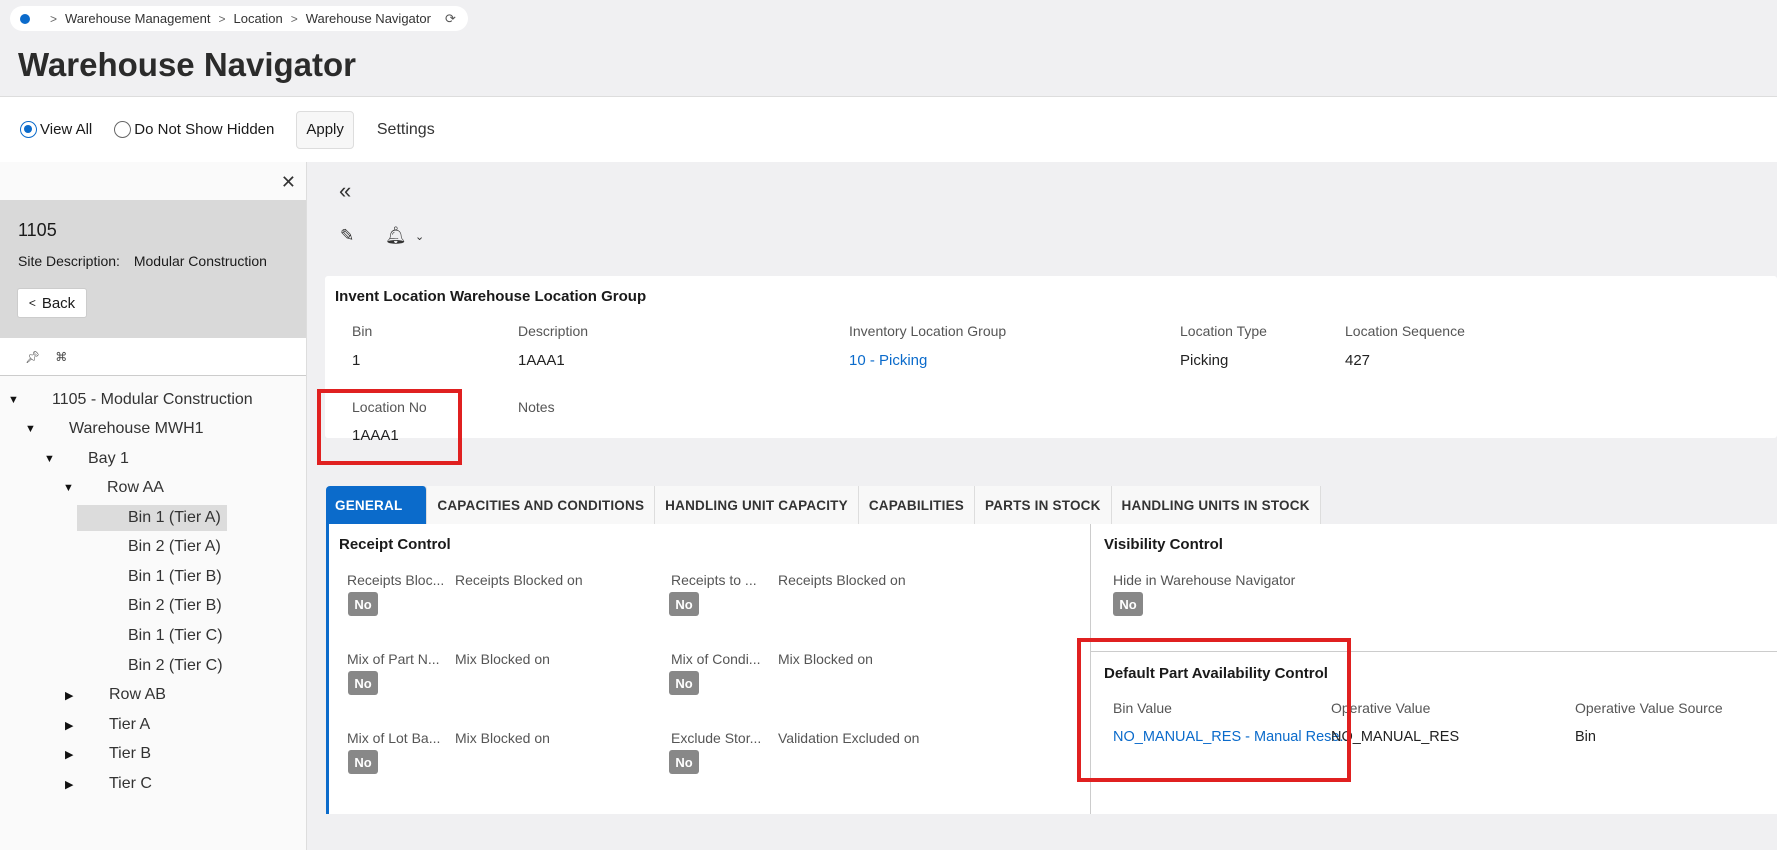 The width and height of the screenshot is (1777, 850). Describe the element at coordinates (684, 683) in the screenshot. I see `mix-of-condition-badge: No` at that location.